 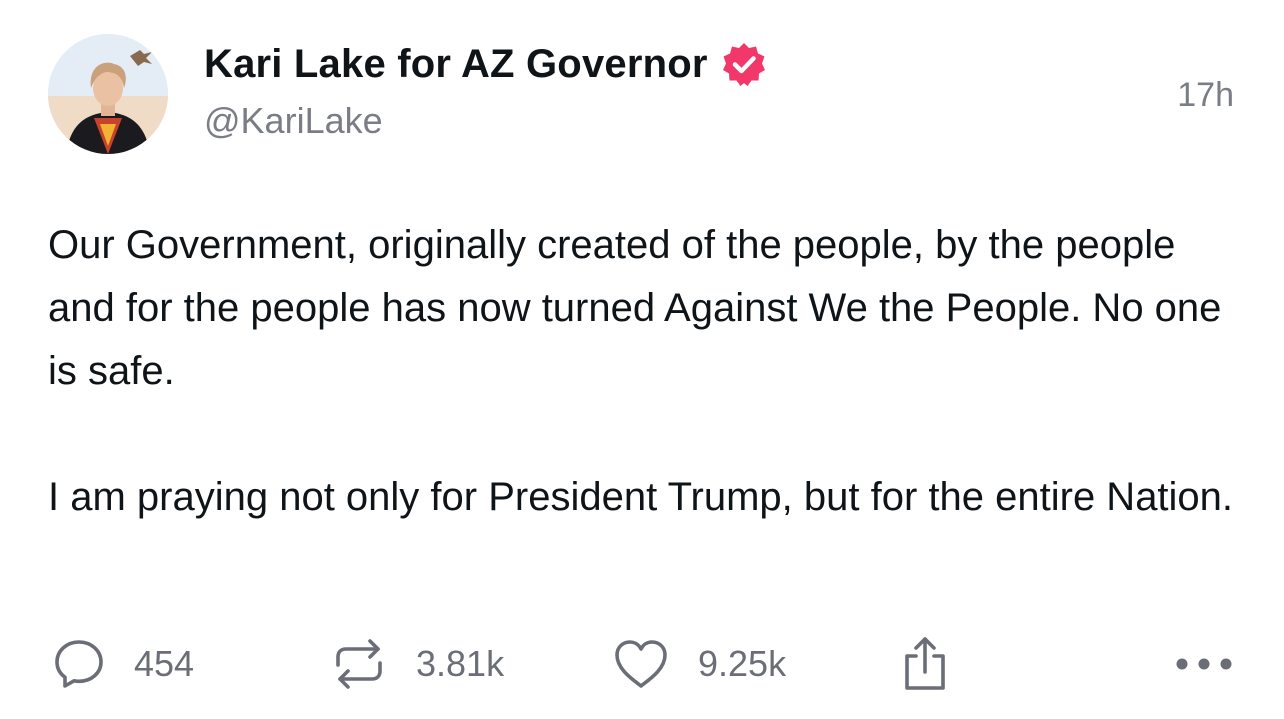 What do you see at coordinates (744, 64) in the screenshot?
I see `verified-badge-icon` at bounding box center [744, 64].